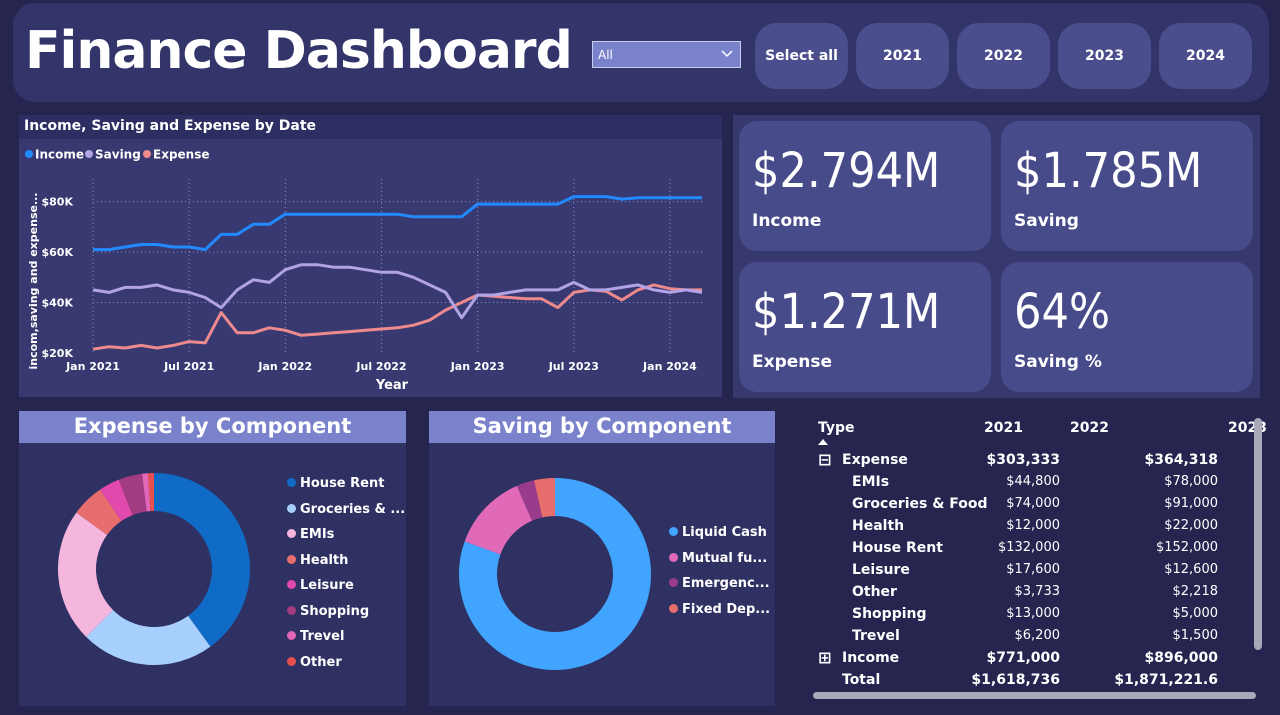 This screenshot has height=715, width=1280. I want to click on legend-label: Liquid Cash, so click(724, 532).